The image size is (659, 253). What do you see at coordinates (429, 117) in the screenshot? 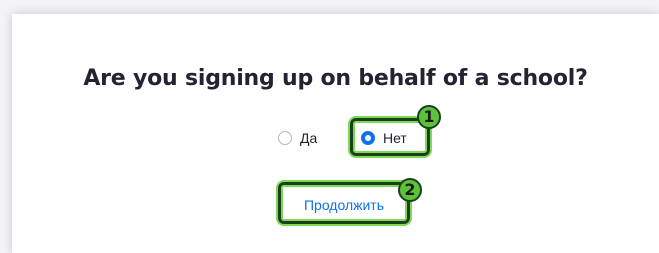
I see `step-badge-1: 1` at bounding box center [429, 117].